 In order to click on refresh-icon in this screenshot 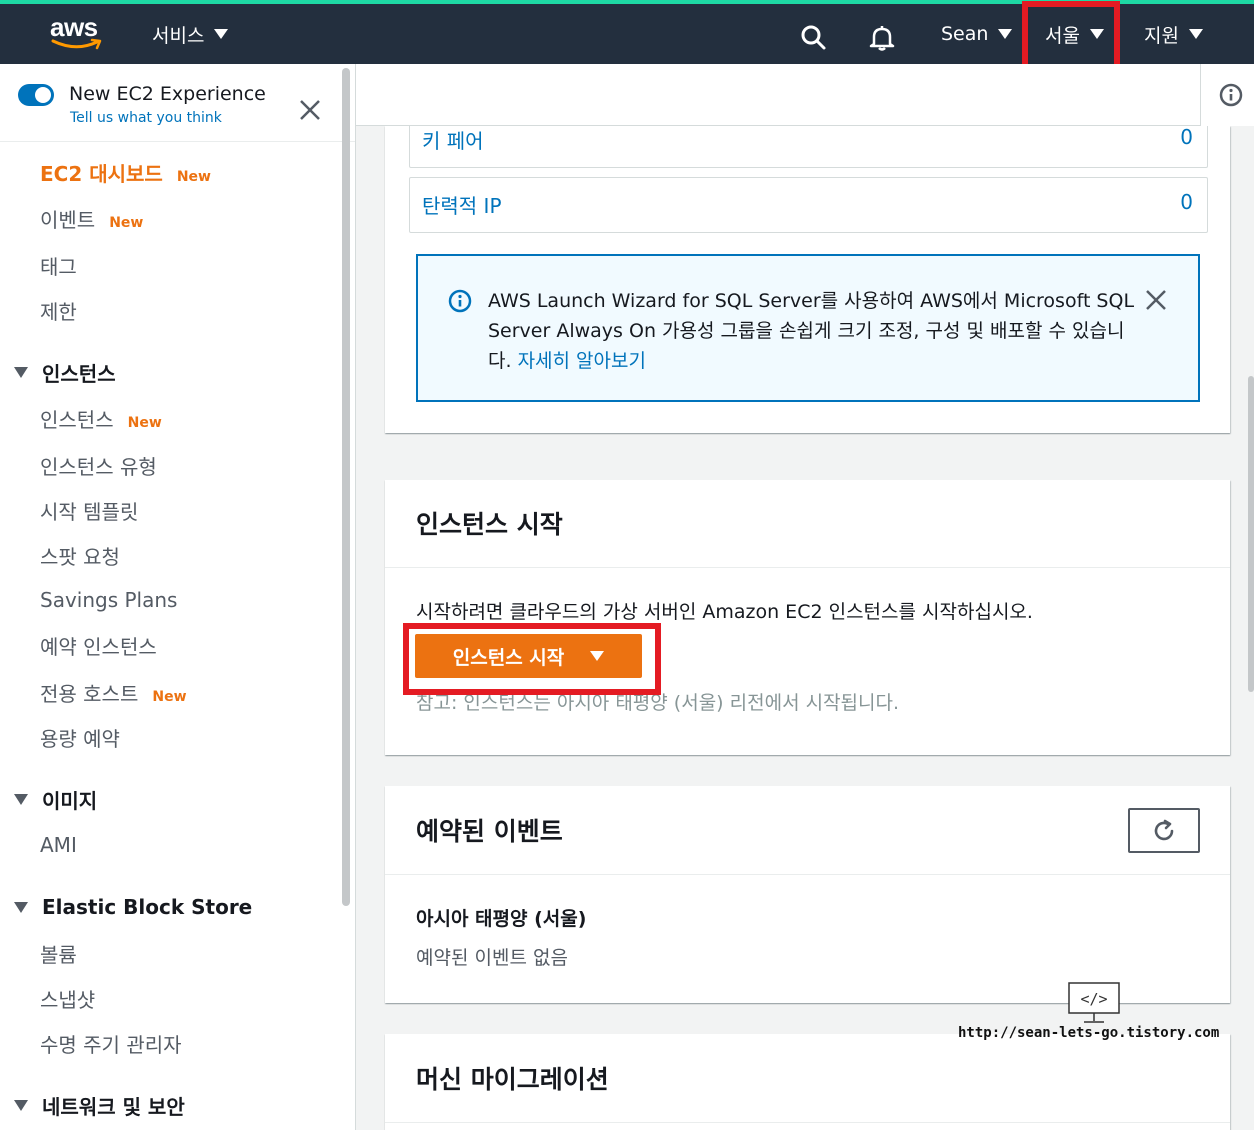, I will do `click(1164, 829)`.